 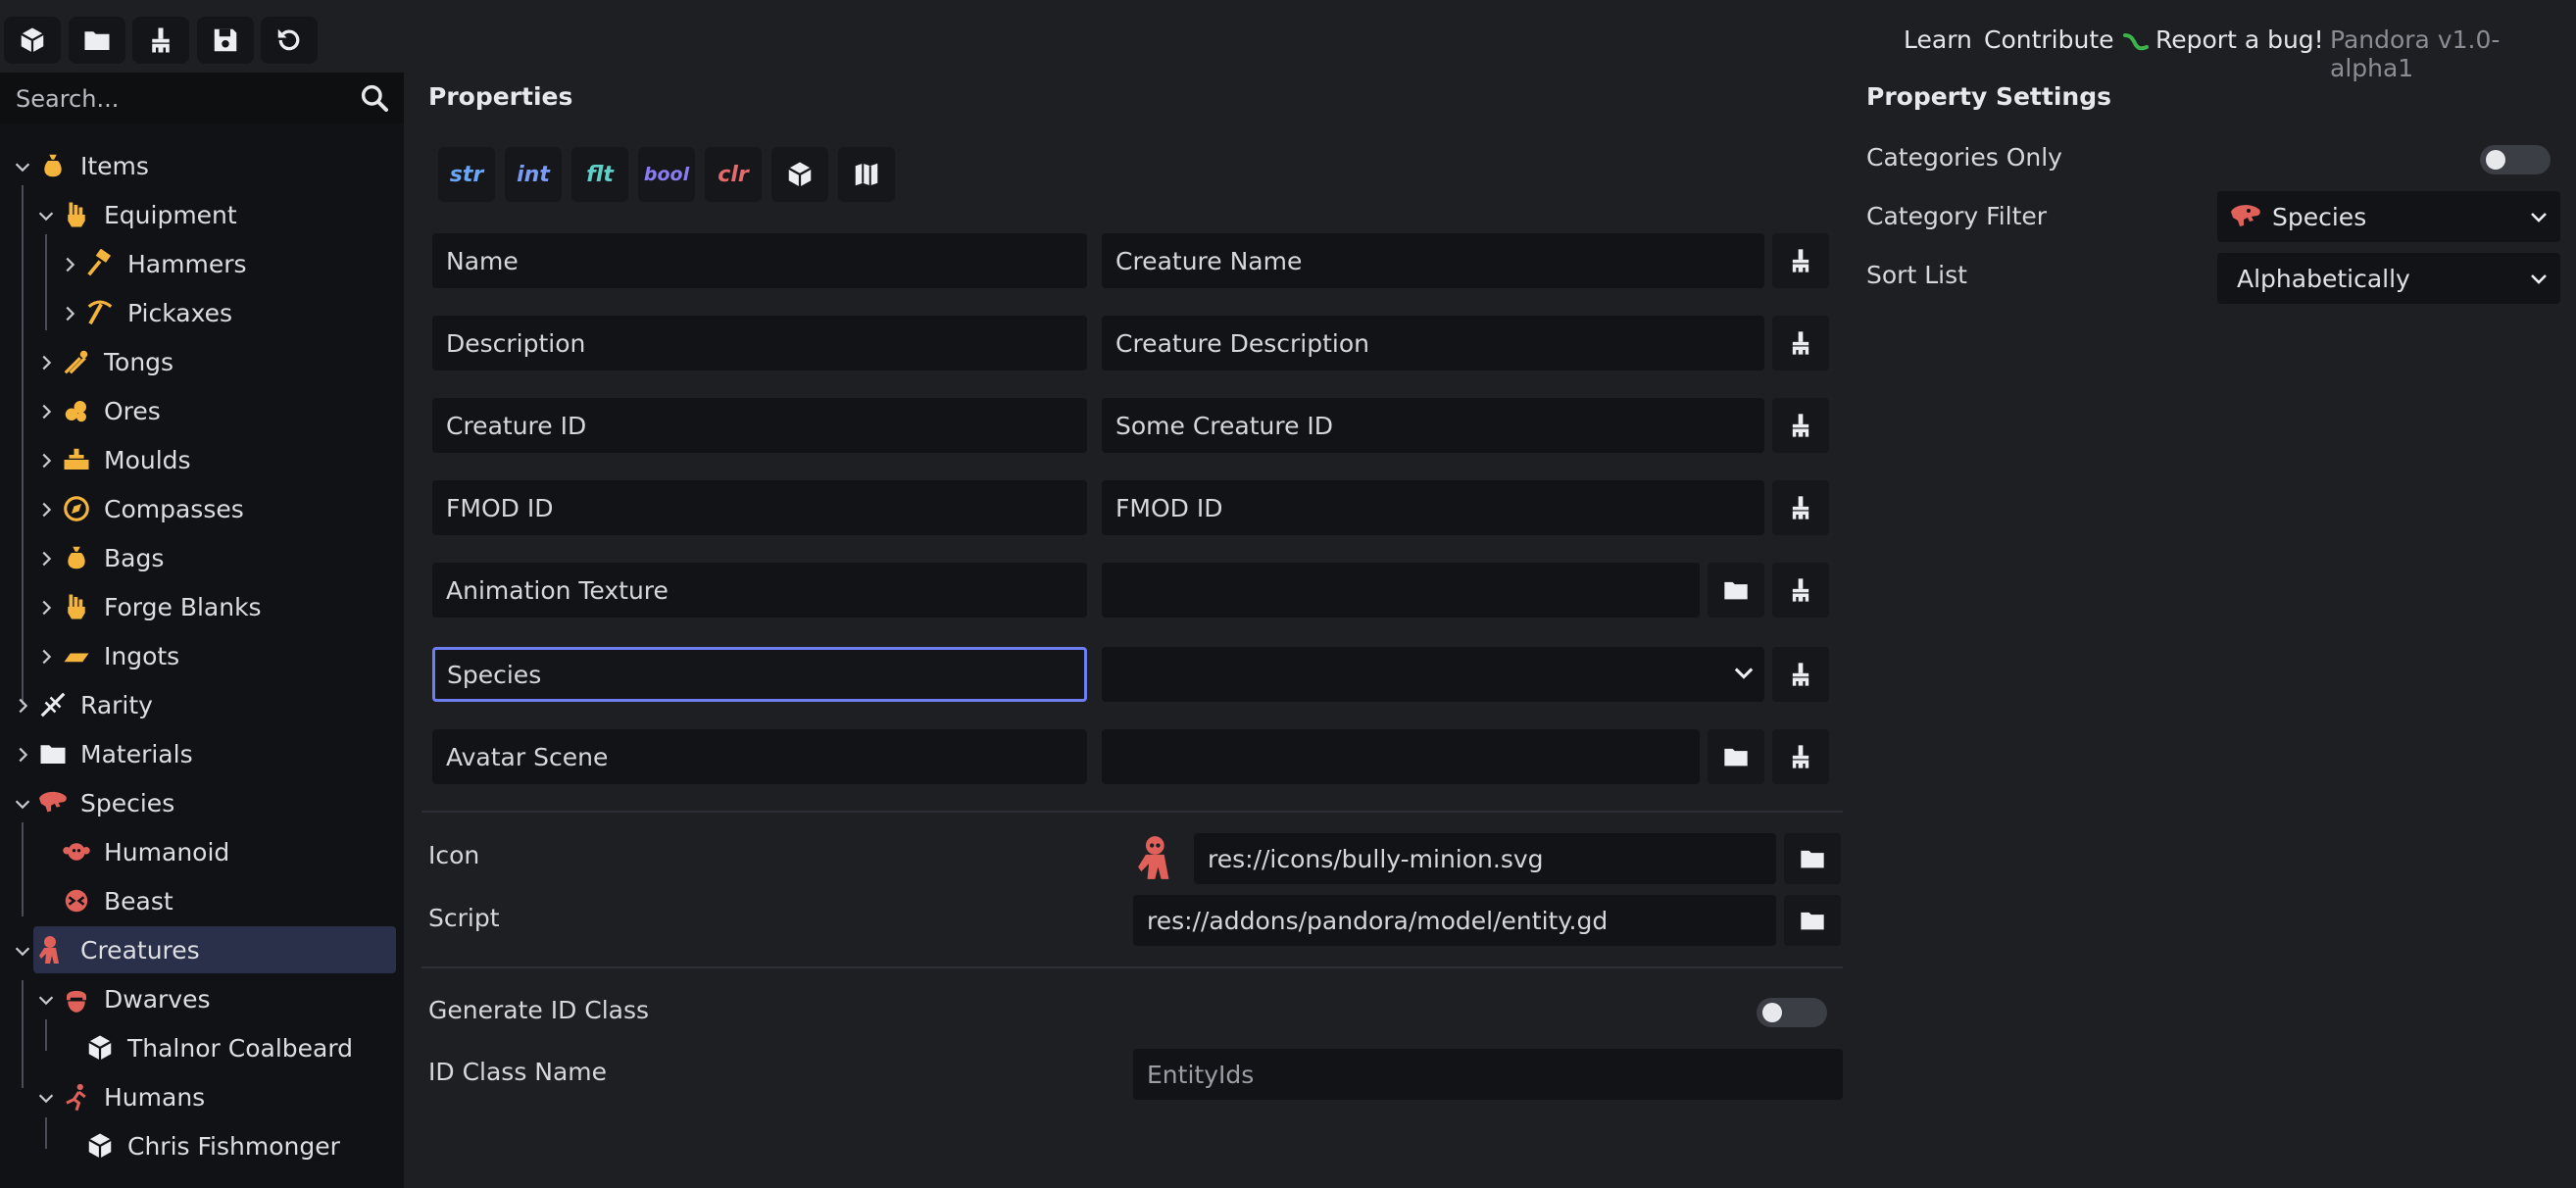 I want to click on tree-item-items: Items, so click(x=80, y=165).